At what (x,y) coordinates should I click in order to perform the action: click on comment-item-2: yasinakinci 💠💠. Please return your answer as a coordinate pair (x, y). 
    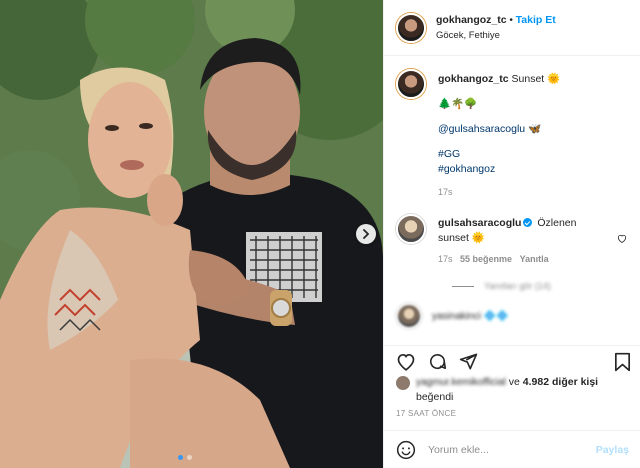
    Looking at the image, I should click on (512, 316).